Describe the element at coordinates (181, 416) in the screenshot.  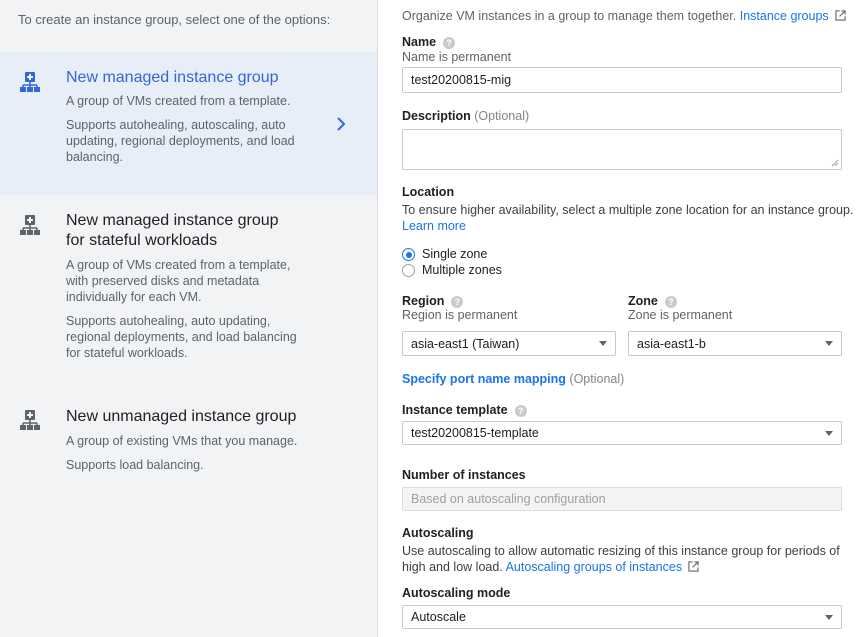
I see `option-title: New unmanaged instance group` at that location.